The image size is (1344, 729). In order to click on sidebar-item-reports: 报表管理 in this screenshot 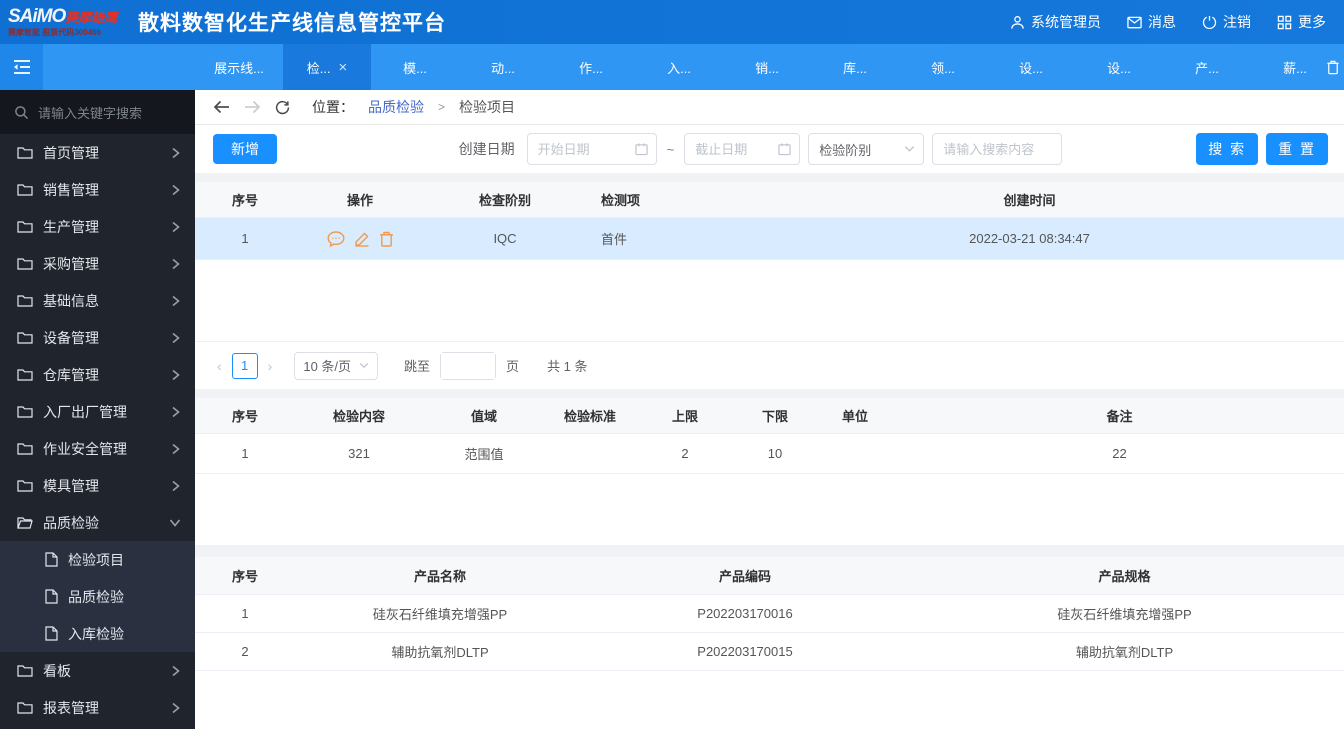, I will do `click(97, 707)`.